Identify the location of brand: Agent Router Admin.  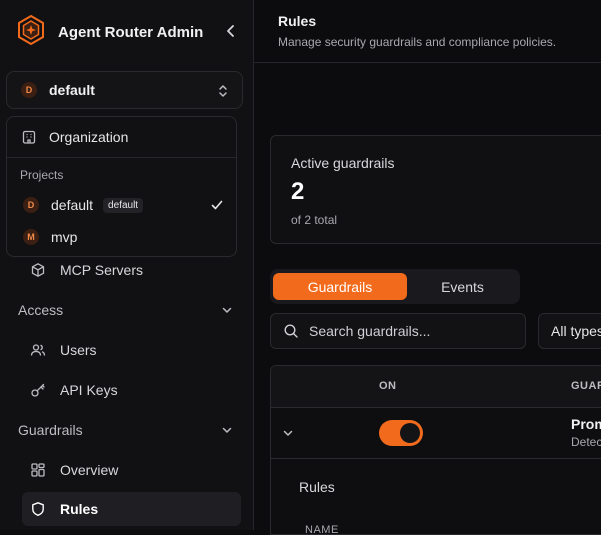
(109, 32).